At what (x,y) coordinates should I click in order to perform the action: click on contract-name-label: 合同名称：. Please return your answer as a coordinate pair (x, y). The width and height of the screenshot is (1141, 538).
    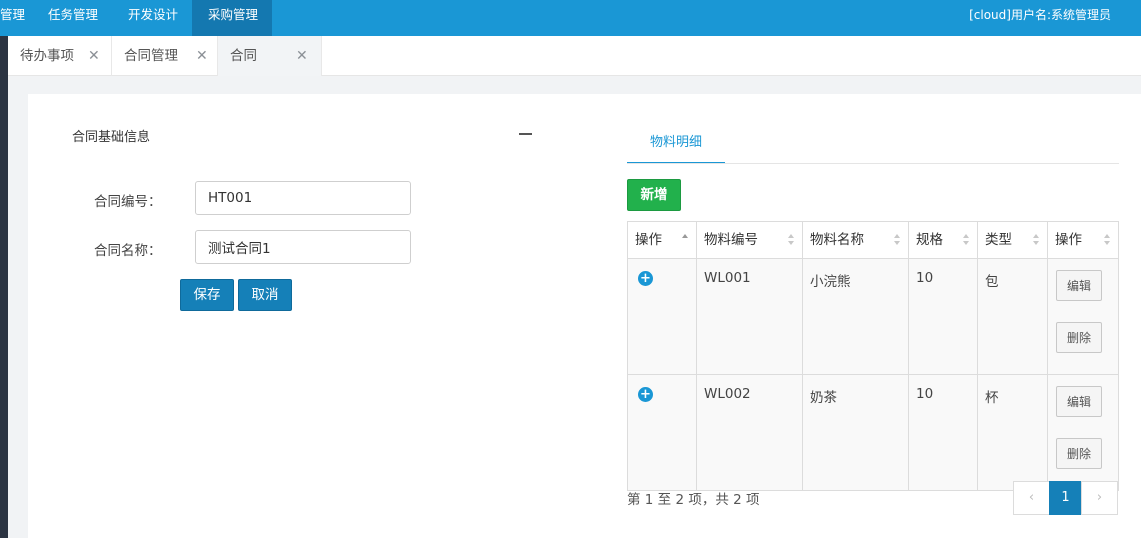
    Looking at the image, I should click on (128, 251).